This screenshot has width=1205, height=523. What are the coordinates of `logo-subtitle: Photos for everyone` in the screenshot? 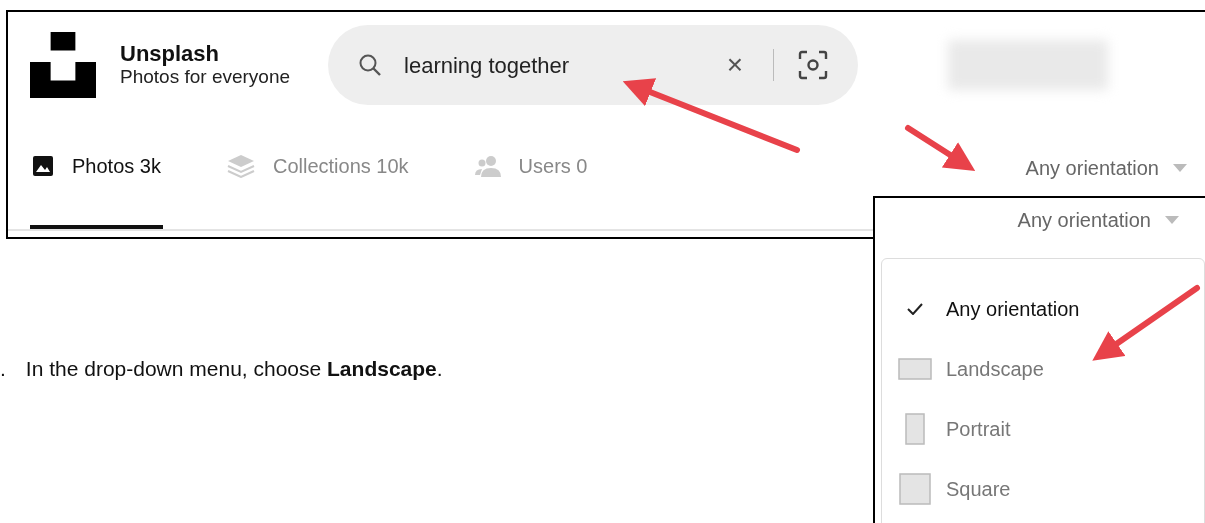 It's located at (205, 77).